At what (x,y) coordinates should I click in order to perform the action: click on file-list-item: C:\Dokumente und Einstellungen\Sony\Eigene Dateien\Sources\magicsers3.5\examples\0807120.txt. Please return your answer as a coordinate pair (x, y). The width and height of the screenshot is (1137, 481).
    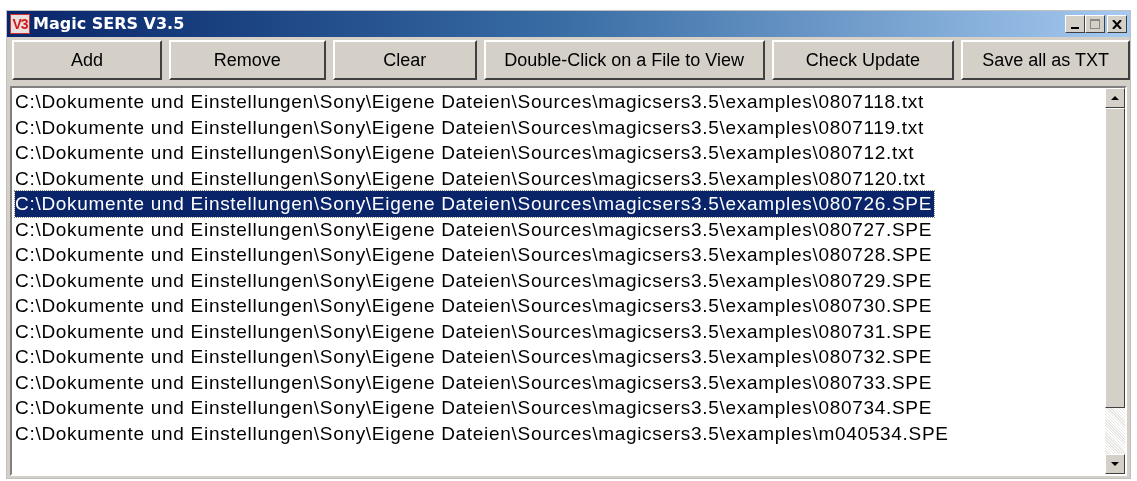
    Looking at the image, I should click on (471, 178).